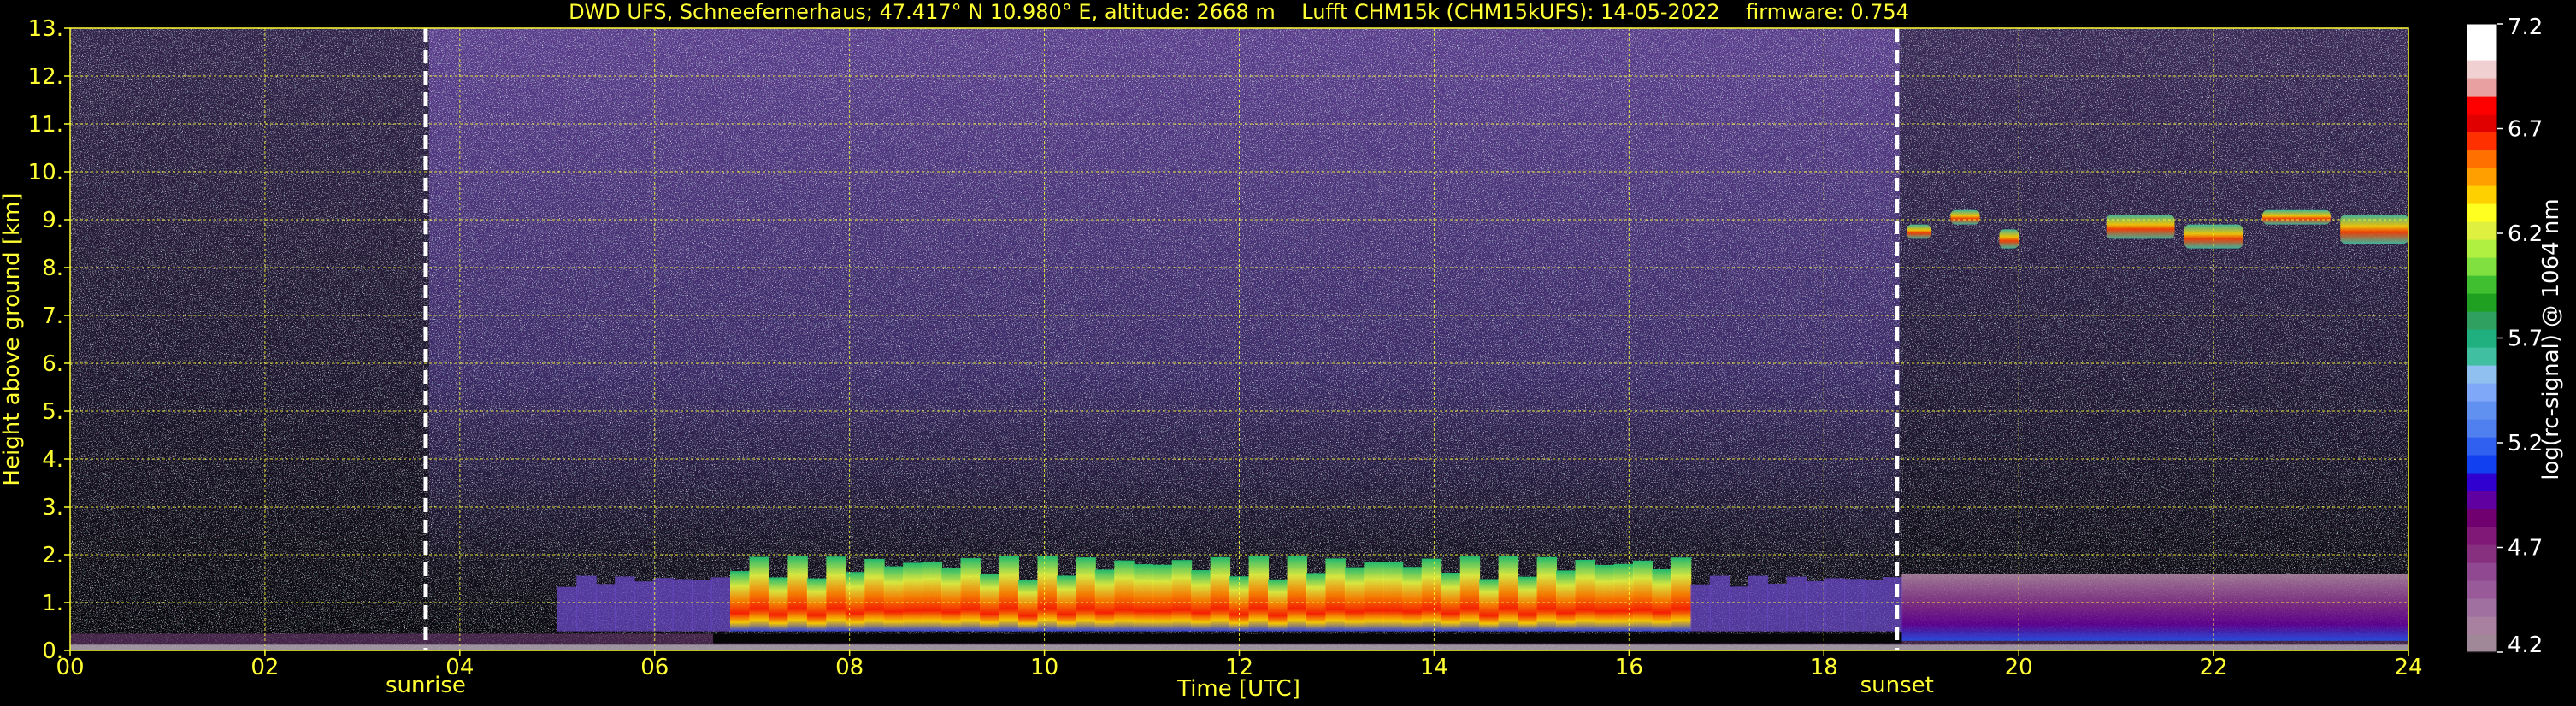 The width and height of the screenshot is (2576, 706). I want to click on y-tick-label: 7., so click(52, 316).